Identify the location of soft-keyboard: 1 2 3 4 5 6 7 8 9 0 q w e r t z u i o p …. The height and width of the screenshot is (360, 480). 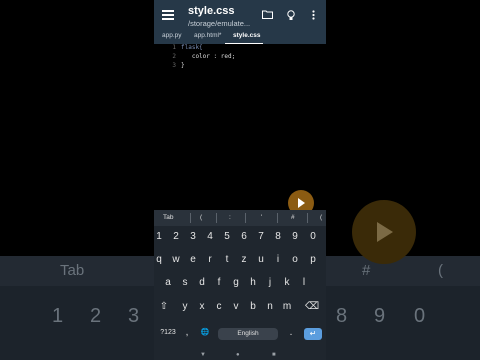
(240, 293).